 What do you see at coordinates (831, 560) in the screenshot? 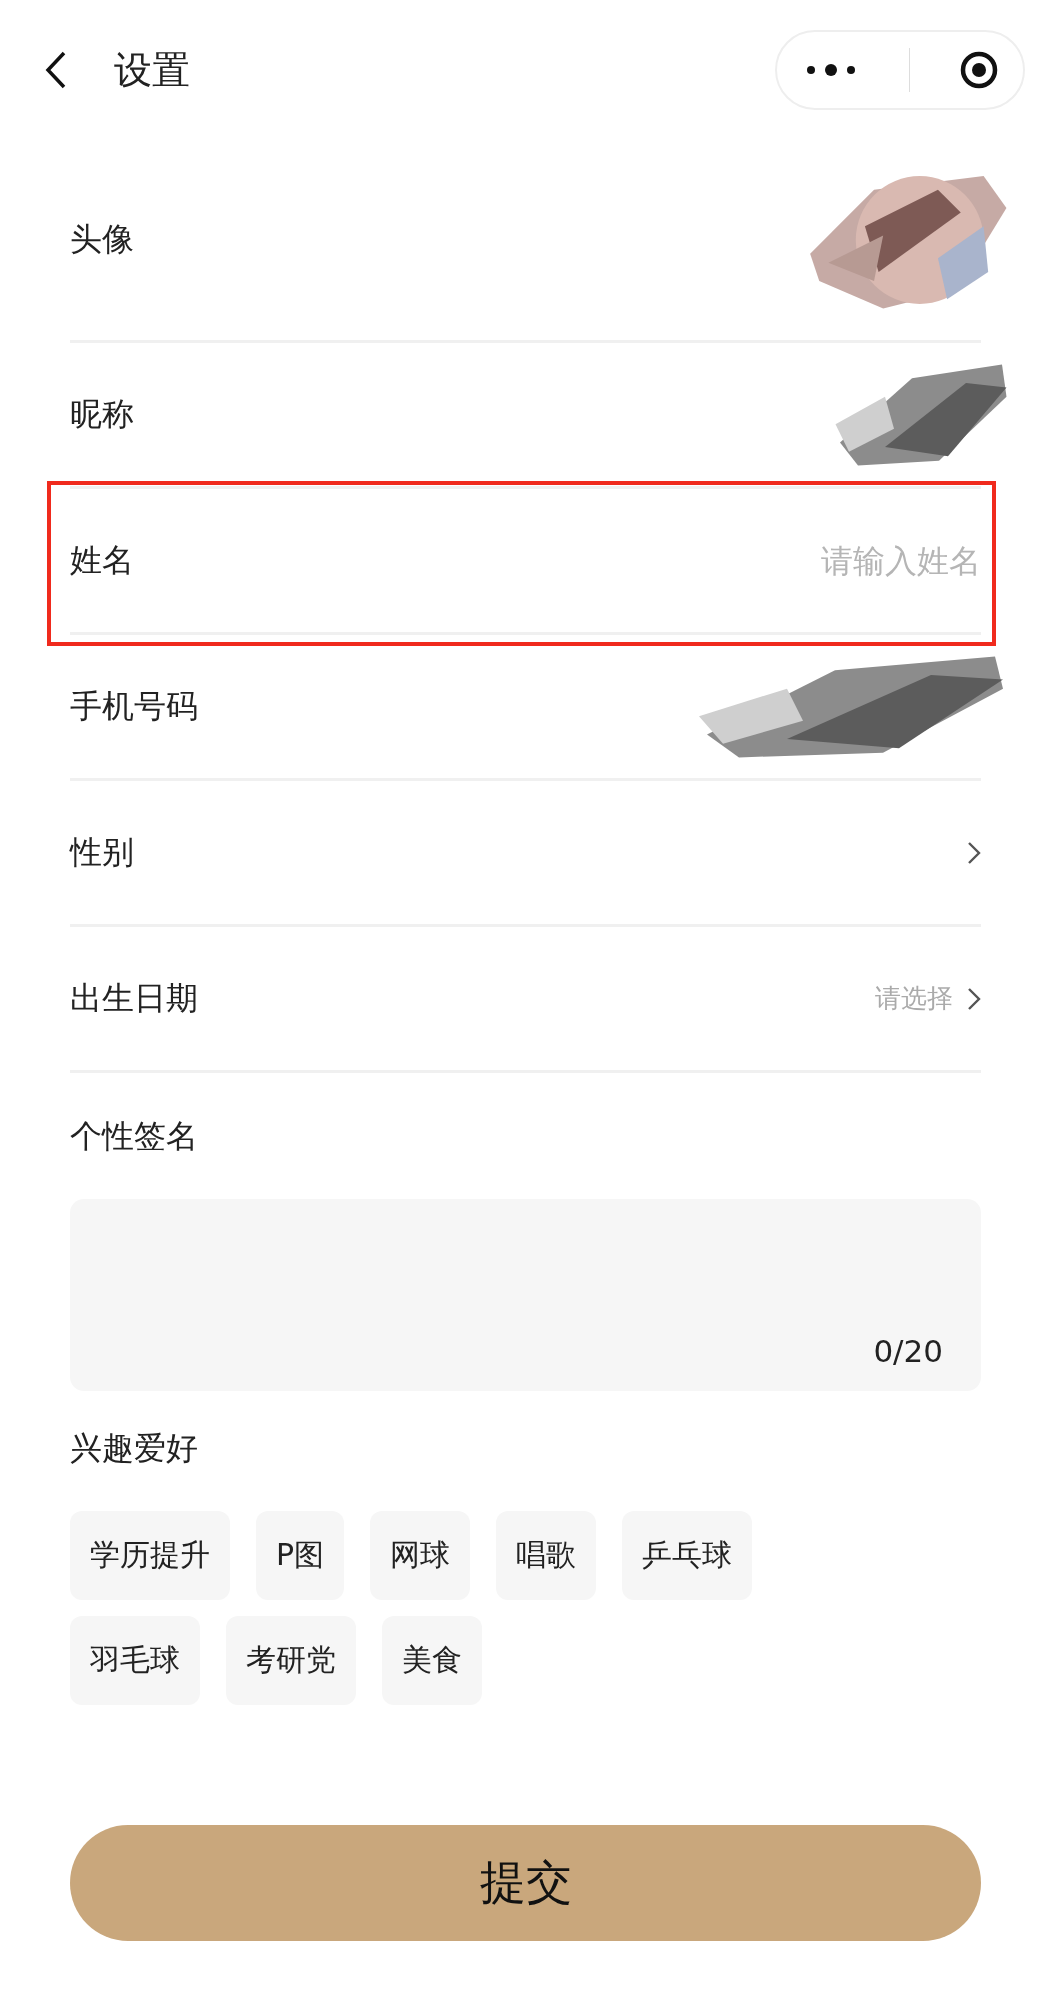
I see `name-input: 请输入姓名` at bounding box center [831, 560].